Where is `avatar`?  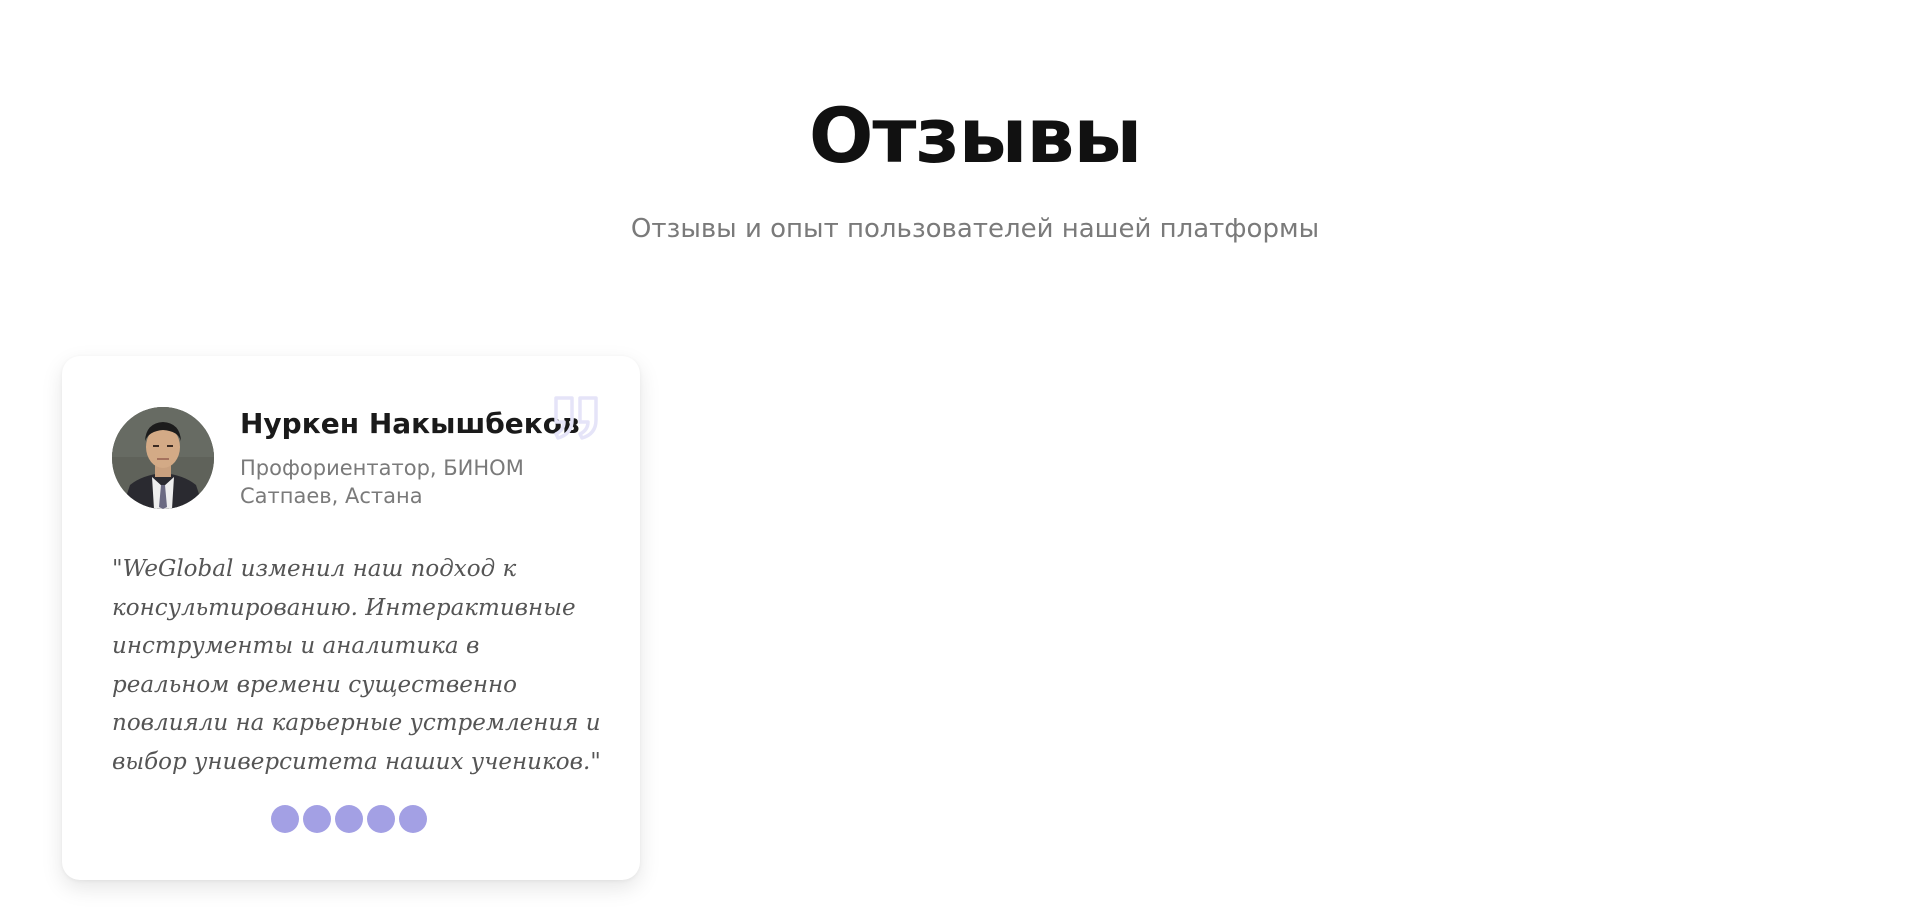
avatar is located at coordinates (163, 458).